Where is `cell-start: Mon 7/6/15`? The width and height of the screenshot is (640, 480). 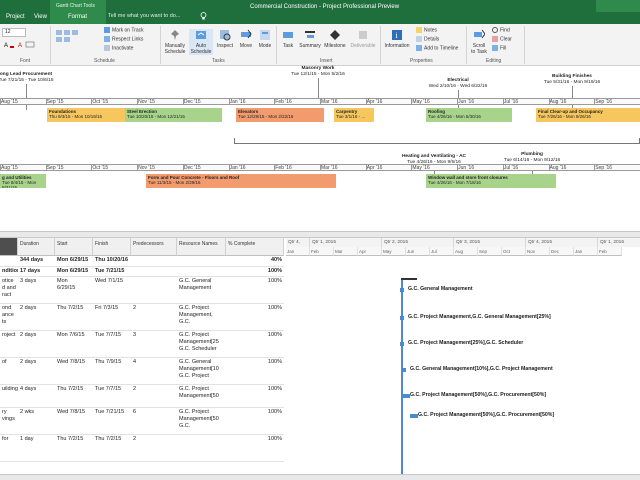 cell-start: Mon 7/6/15 is located at coordinates (74, 335).